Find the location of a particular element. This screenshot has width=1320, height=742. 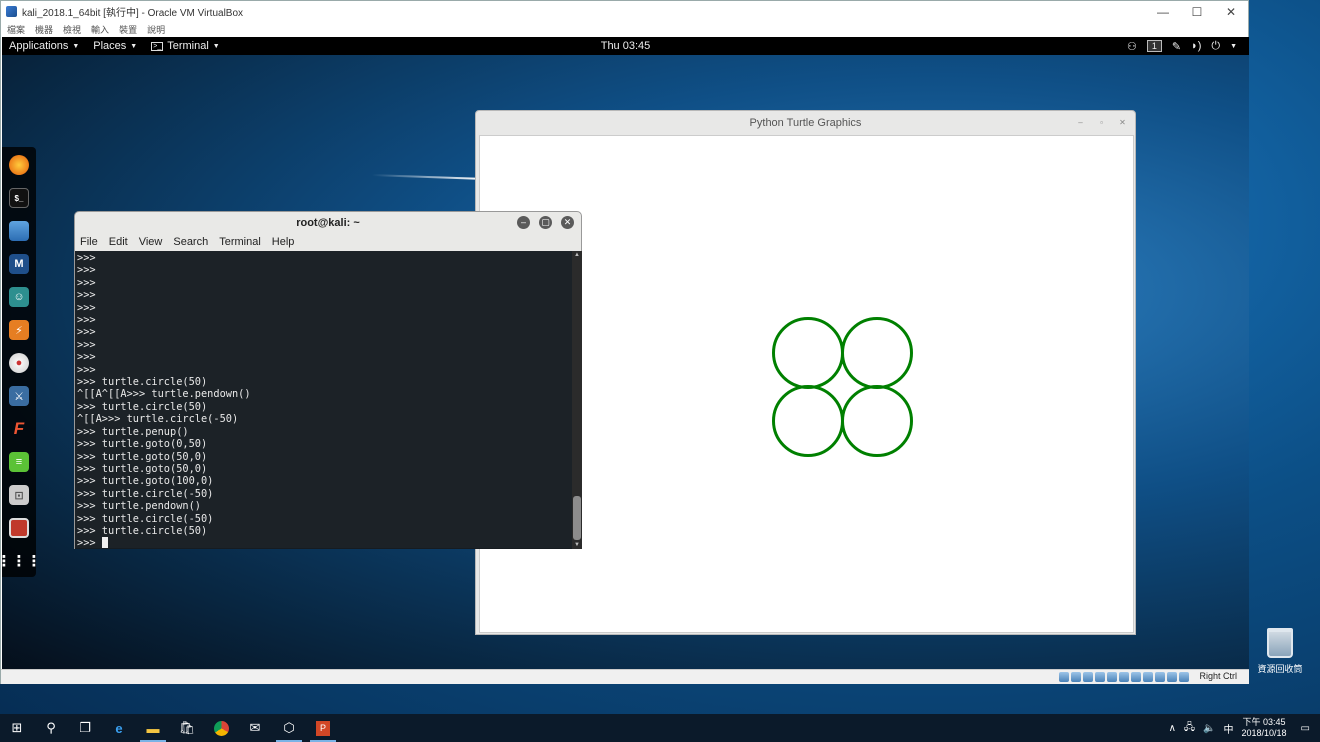

usb-icon is located at coordinates (1112, 677).